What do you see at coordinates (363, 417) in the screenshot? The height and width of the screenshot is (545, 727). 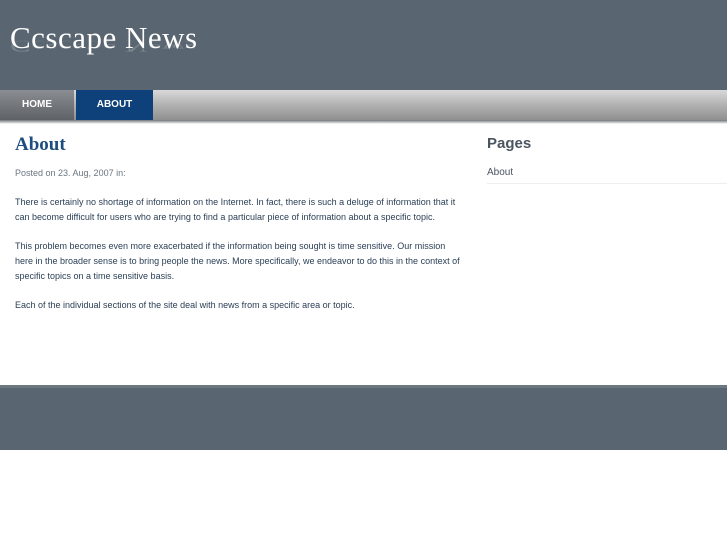 I see `site-footer` at bounding box center [363, 417].